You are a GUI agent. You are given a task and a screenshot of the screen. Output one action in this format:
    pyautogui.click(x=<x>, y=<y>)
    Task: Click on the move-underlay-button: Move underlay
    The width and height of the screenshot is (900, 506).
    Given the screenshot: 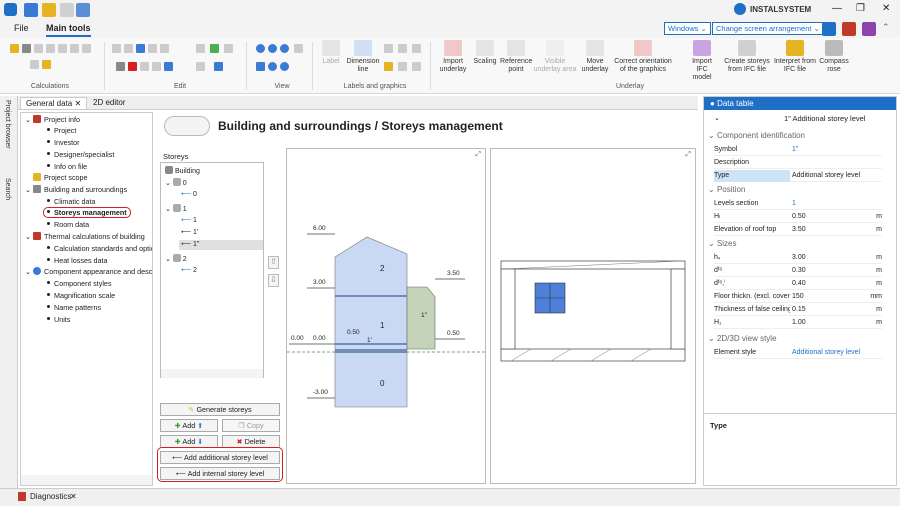 What is the action you would take?
    pyautogui.click(x=595, y=57)
    